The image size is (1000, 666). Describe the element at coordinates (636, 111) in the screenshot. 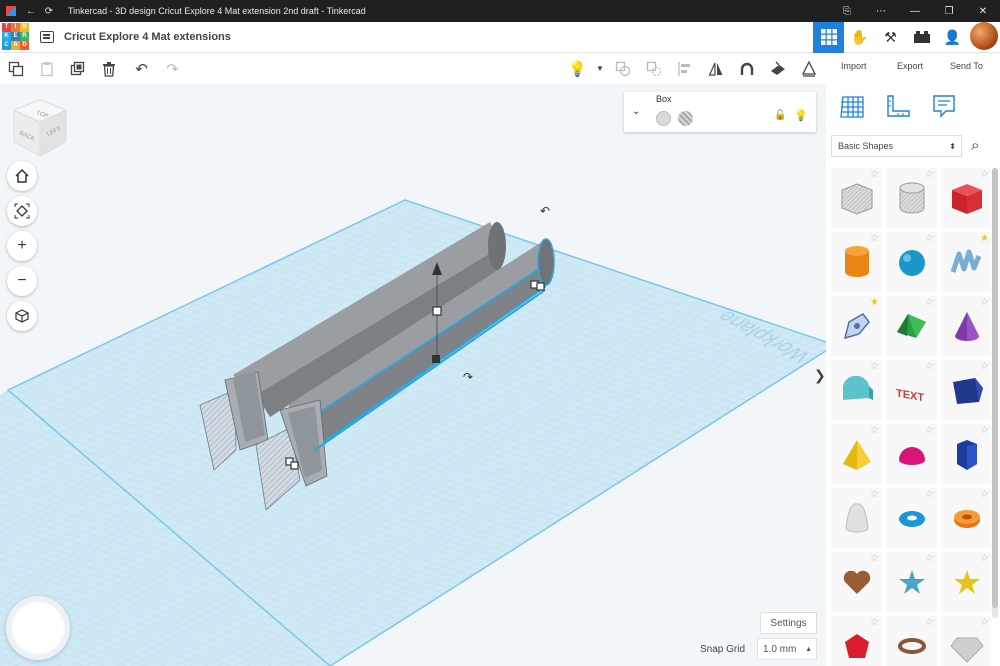

I see `chevron-down-icon: ⌄` at that location.